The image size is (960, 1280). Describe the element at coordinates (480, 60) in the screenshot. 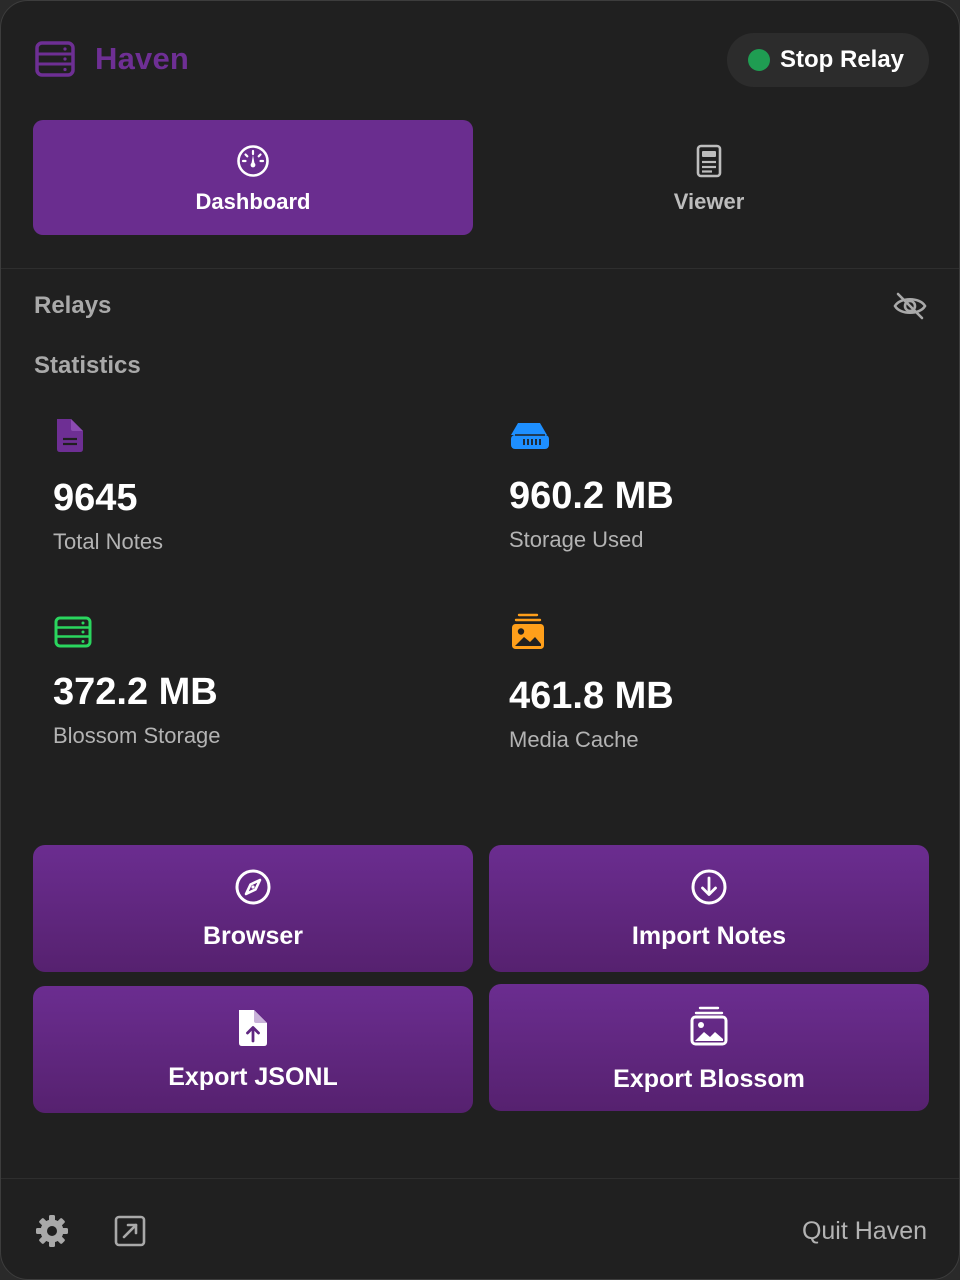

I see `header: Haven Stop Relay` at that location.